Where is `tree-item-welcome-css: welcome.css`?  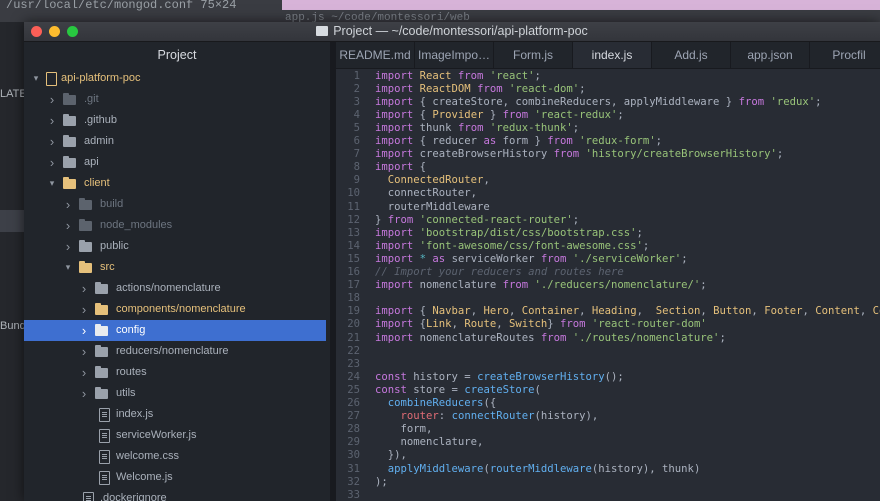
tree-item-welcome-css: welcome.css is located at coordinates (175, 456).